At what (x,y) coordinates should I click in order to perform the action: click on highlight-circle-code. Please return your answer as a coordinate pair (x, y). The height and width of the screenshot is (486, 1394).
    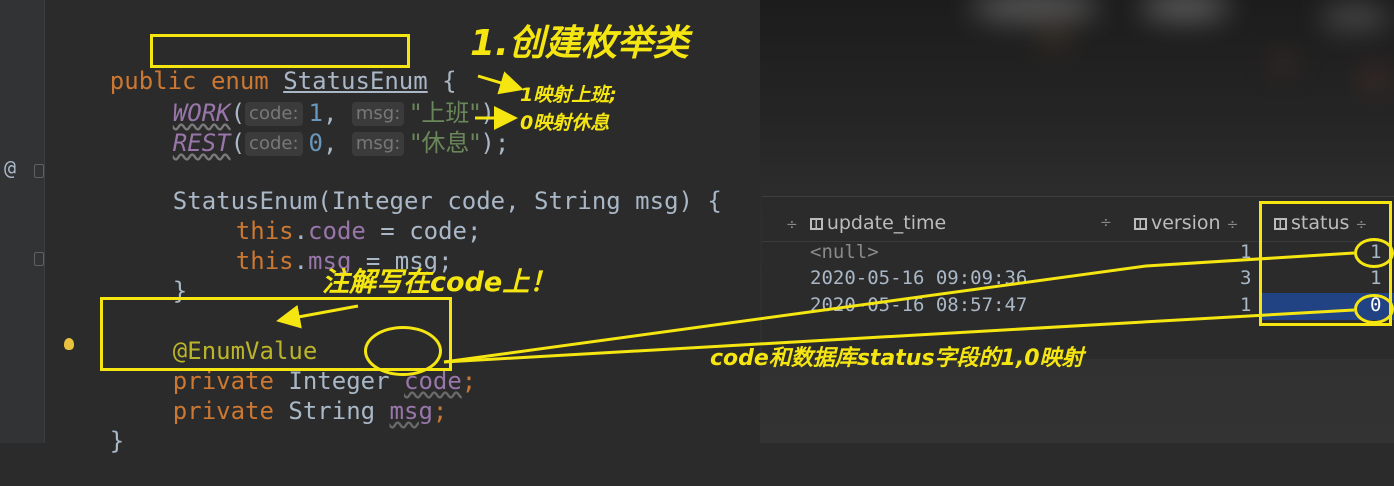
    Looking at the image, I should click on (403, 351).